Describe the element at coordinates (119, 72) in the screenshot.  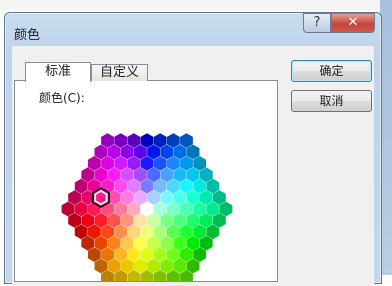
I see `tab-custom: 自定义` at that location.